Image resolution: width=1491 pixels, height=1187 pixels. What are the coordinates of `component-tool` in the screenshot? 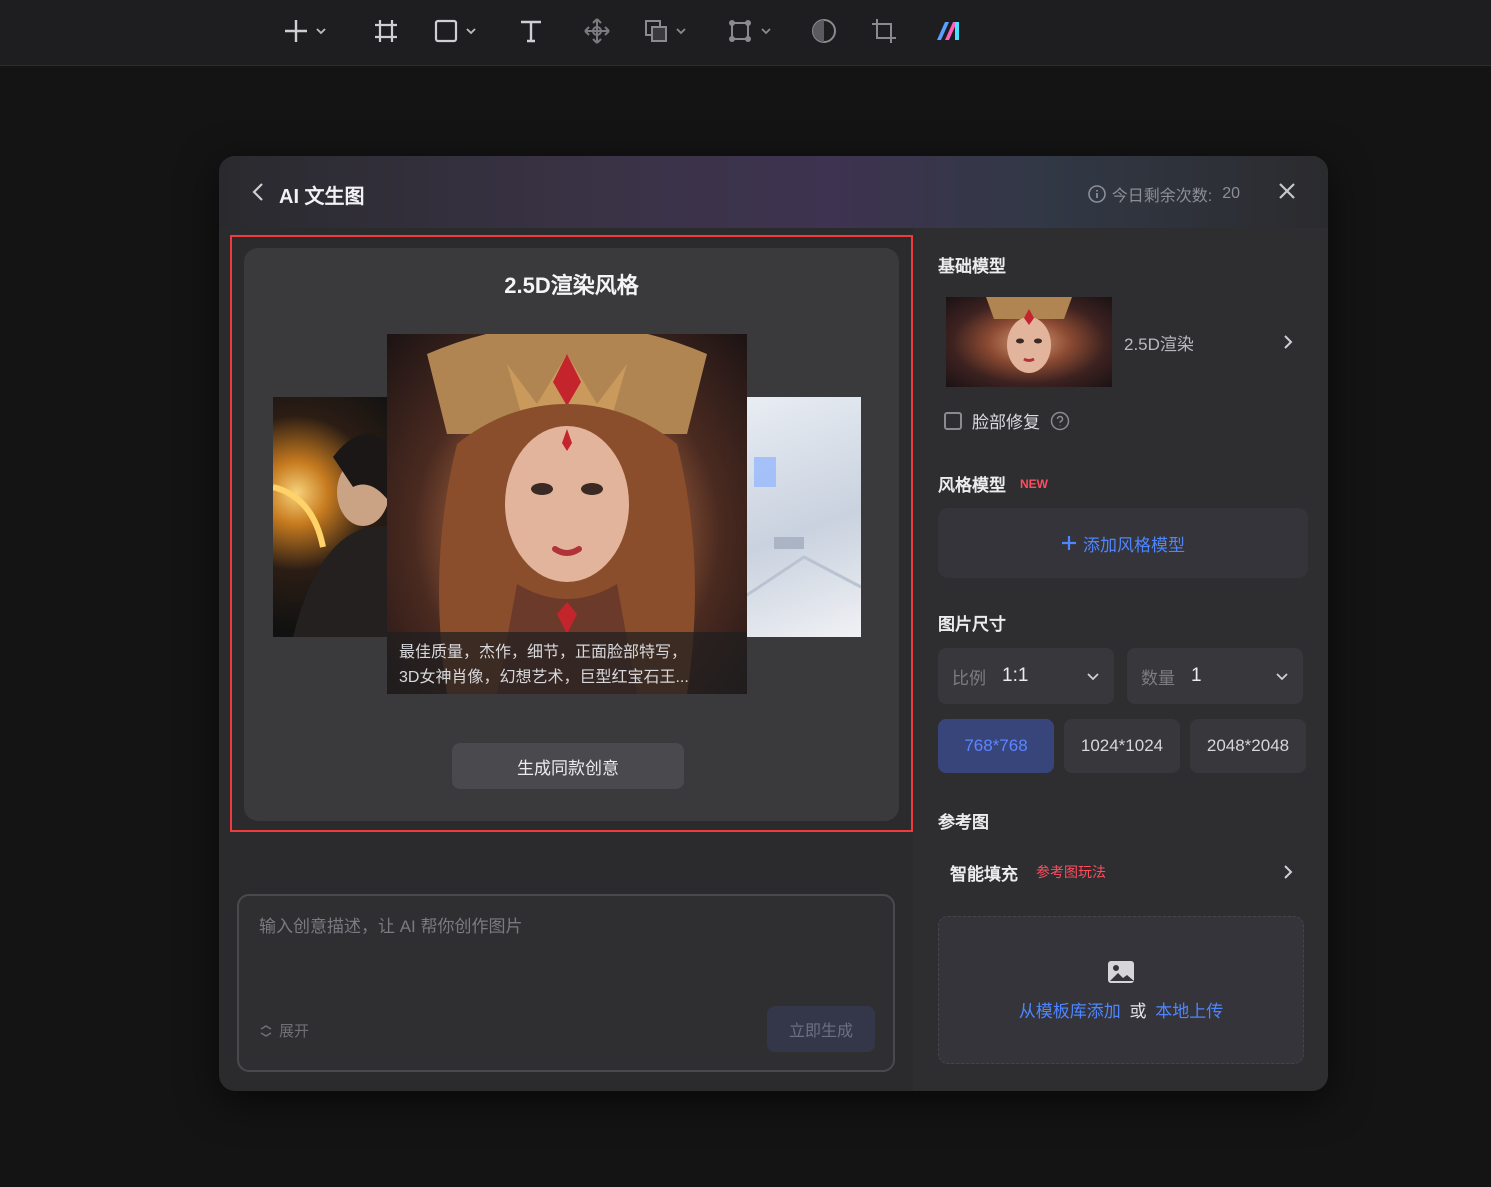 It's located at (749, 31).